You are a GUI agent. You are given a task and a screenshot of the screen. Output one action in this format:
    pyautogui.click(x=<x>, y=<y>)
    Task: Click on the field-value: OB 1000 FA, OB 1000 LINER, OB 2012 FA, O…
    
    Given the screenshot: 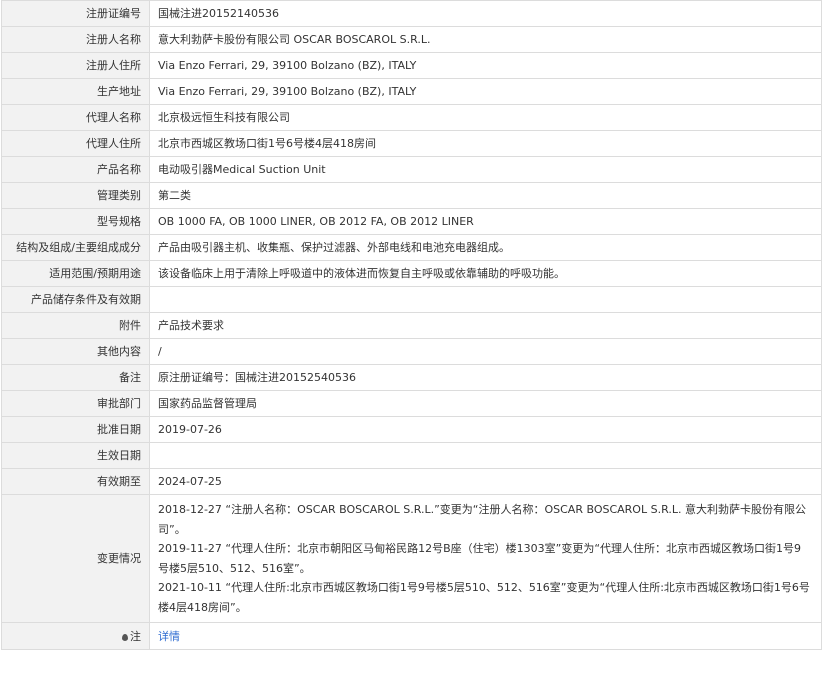 What is the action you would take?
    pyautogui.click(x=485, y=221)
    